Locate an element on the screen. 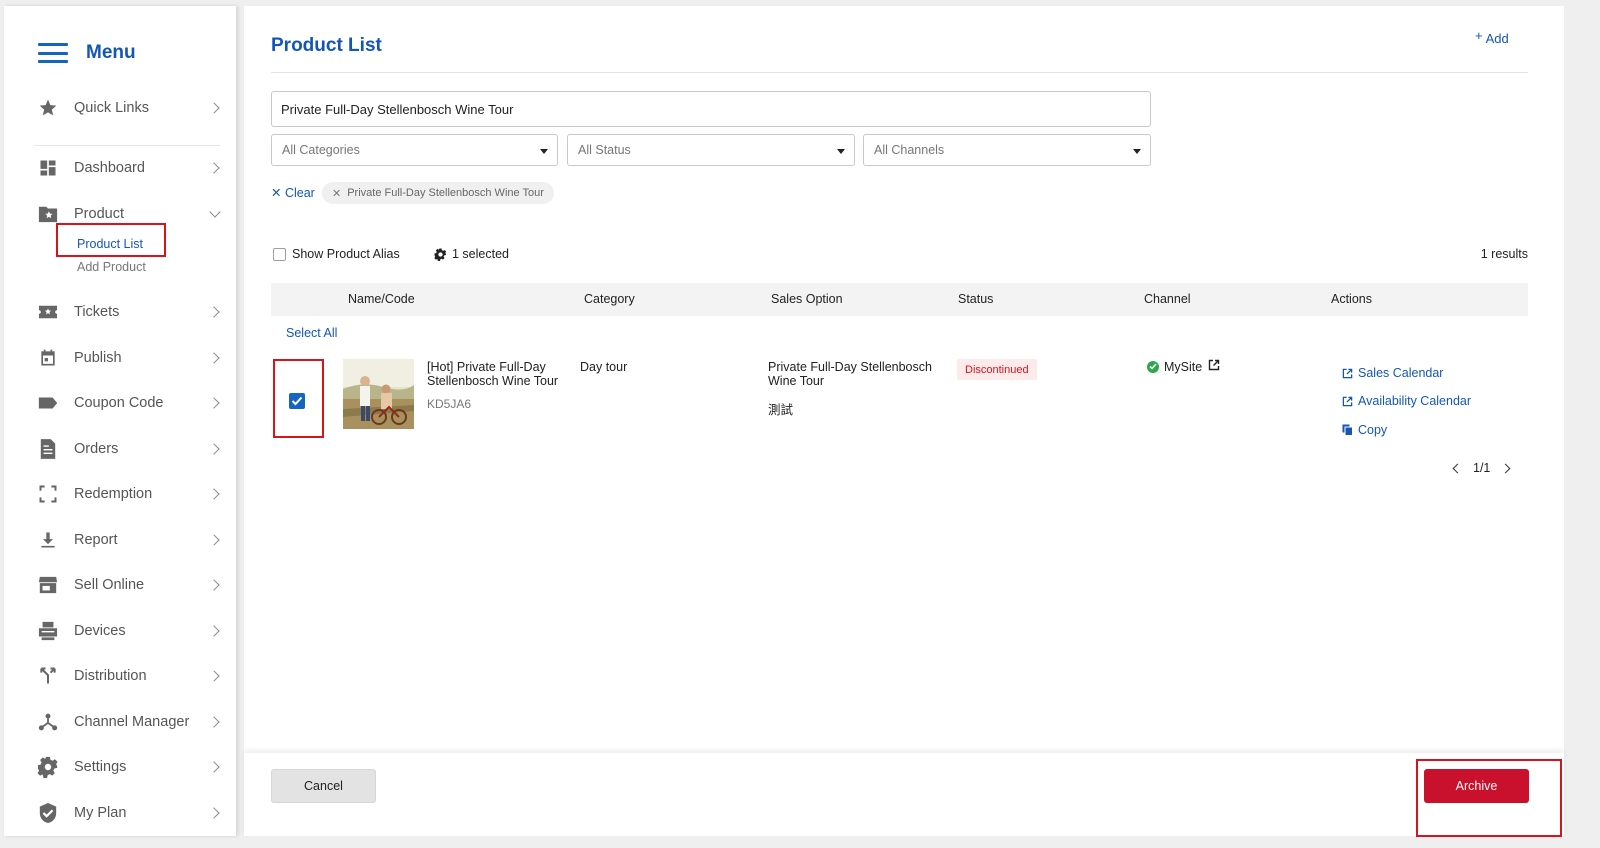 Image resolution: width=1600 pixels, height=848 pixels. sidebar-item-label: Report is located at coordinates (96, 540).